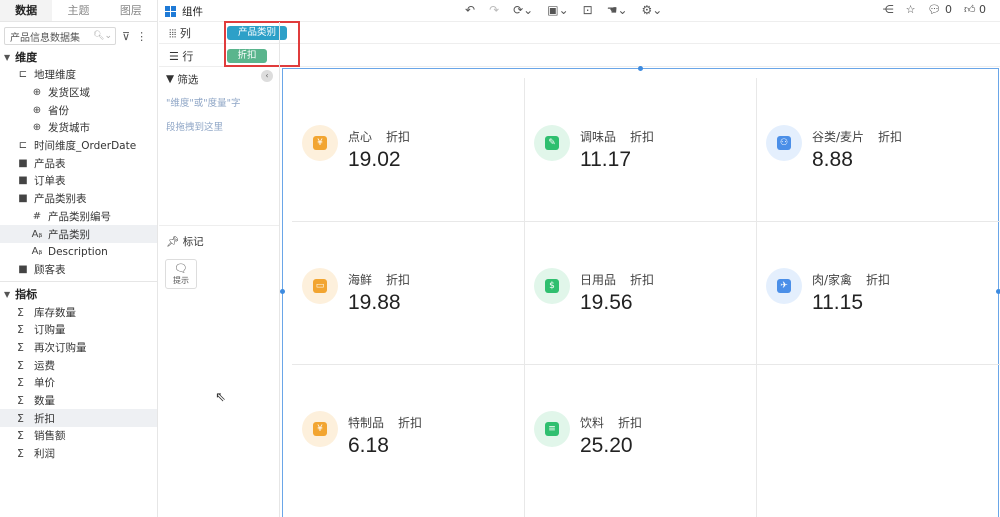 This screenshot has height=517, width=1000. What do you see at coordinates (523, 10) in the screenshot?
I see `refresh-icon: ⟳⌄` at bounding box center [523, 10].